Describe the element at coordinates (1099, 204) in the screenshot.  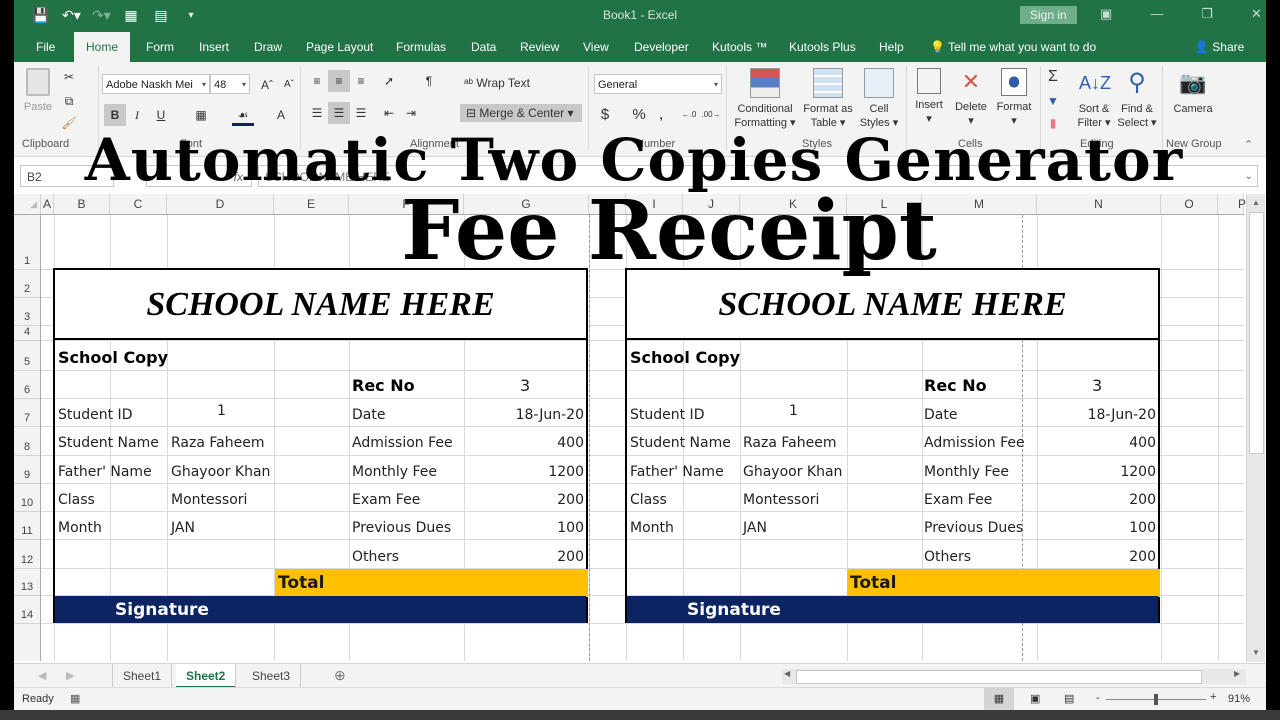
I see `column-header-n: N` at that location.